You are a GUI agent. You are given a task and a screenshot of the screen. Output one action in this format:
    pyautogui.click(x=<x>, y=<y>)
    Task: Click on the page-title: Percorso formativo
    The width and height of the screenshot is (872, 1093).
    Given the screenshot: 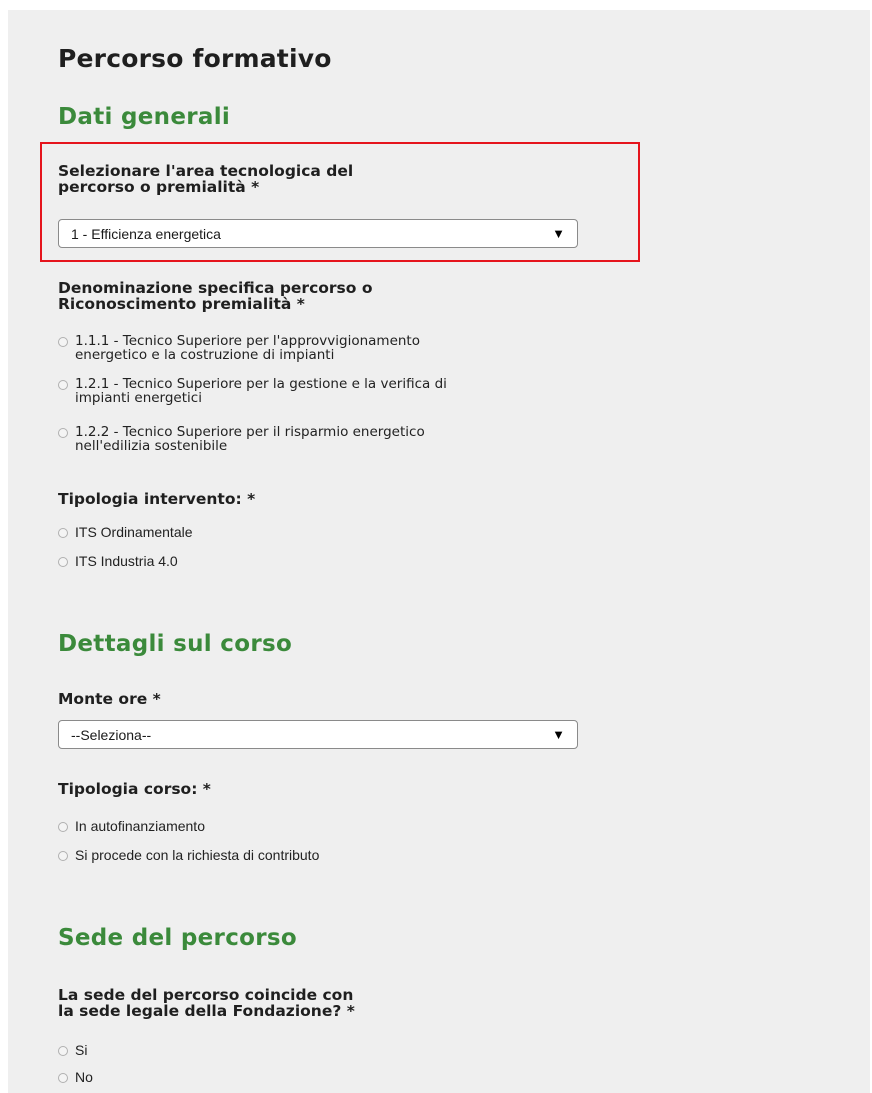 What is the action you would take?
    pyautogui.click(x=195, y=58)
    